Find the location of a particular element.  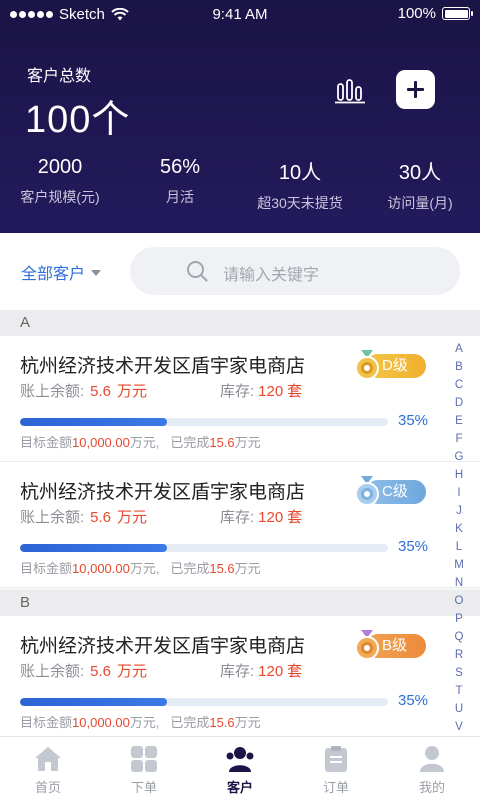

clipboard-icon is located at coordinates (336, 759).